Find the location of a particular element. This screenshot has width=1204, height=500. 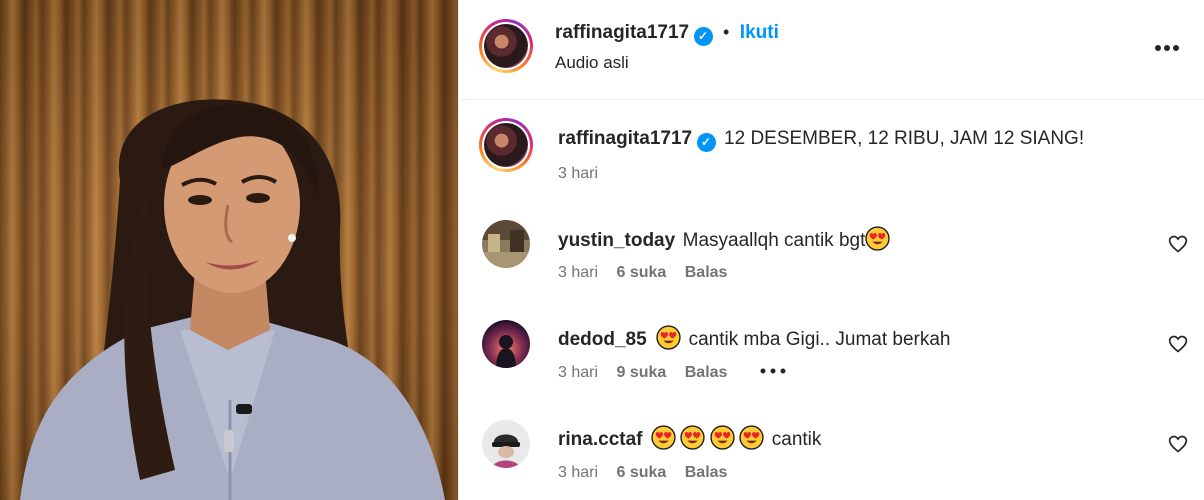

author-username: raffinagita1717 is located at coordinates (622, 32).